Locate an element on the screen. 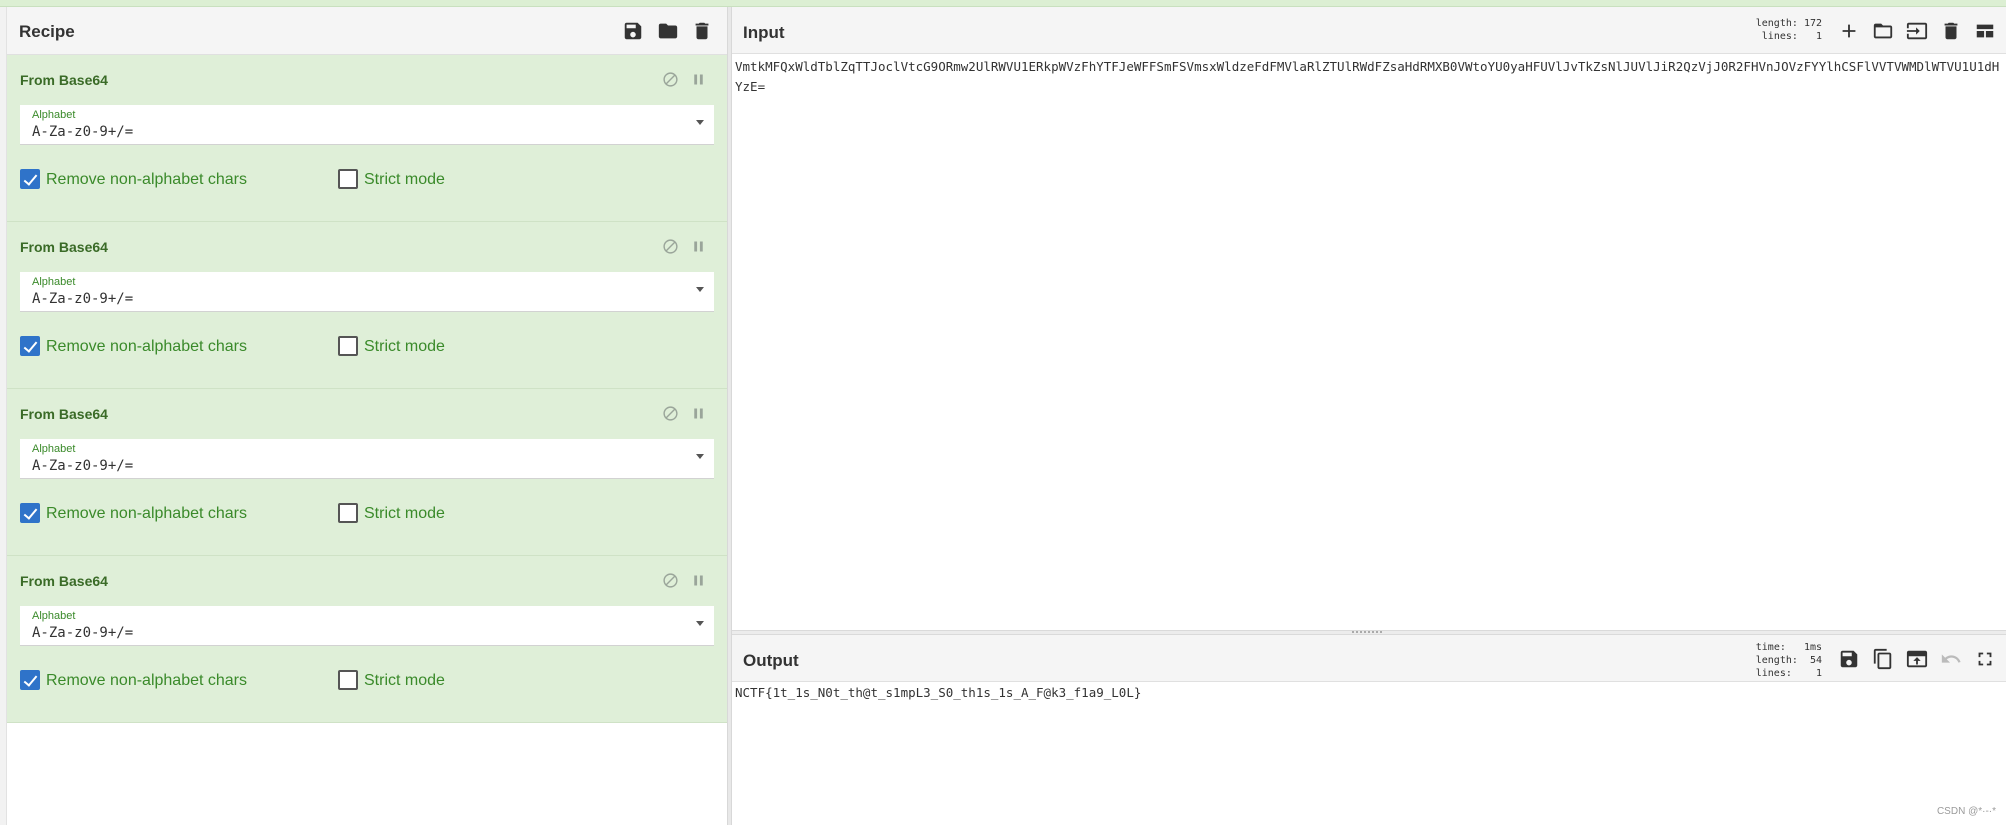 The width and height of the screenshot is (2006, 825). input-title: Input is located at coordinates (764, 32).